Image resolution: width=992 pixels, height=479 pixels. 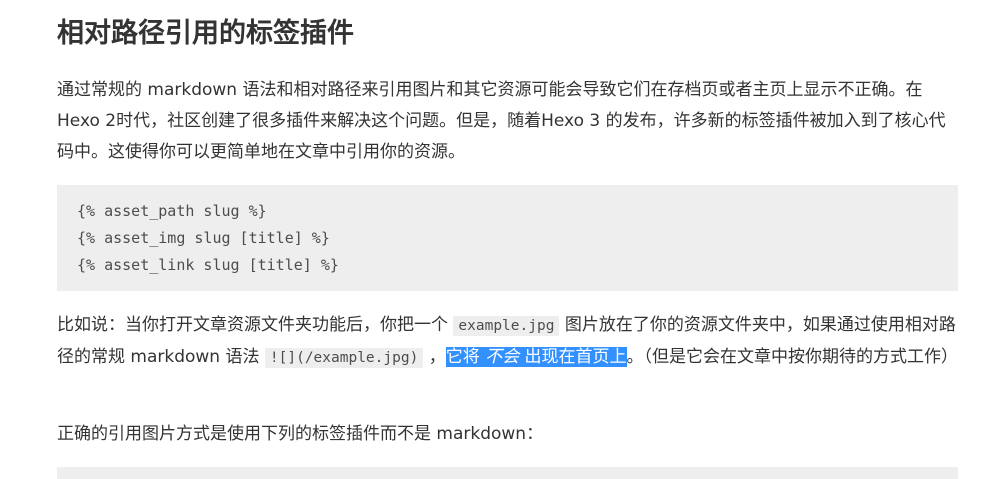 I want to click on inline-code-filename: example.jpg, so click(x=506, y=326).